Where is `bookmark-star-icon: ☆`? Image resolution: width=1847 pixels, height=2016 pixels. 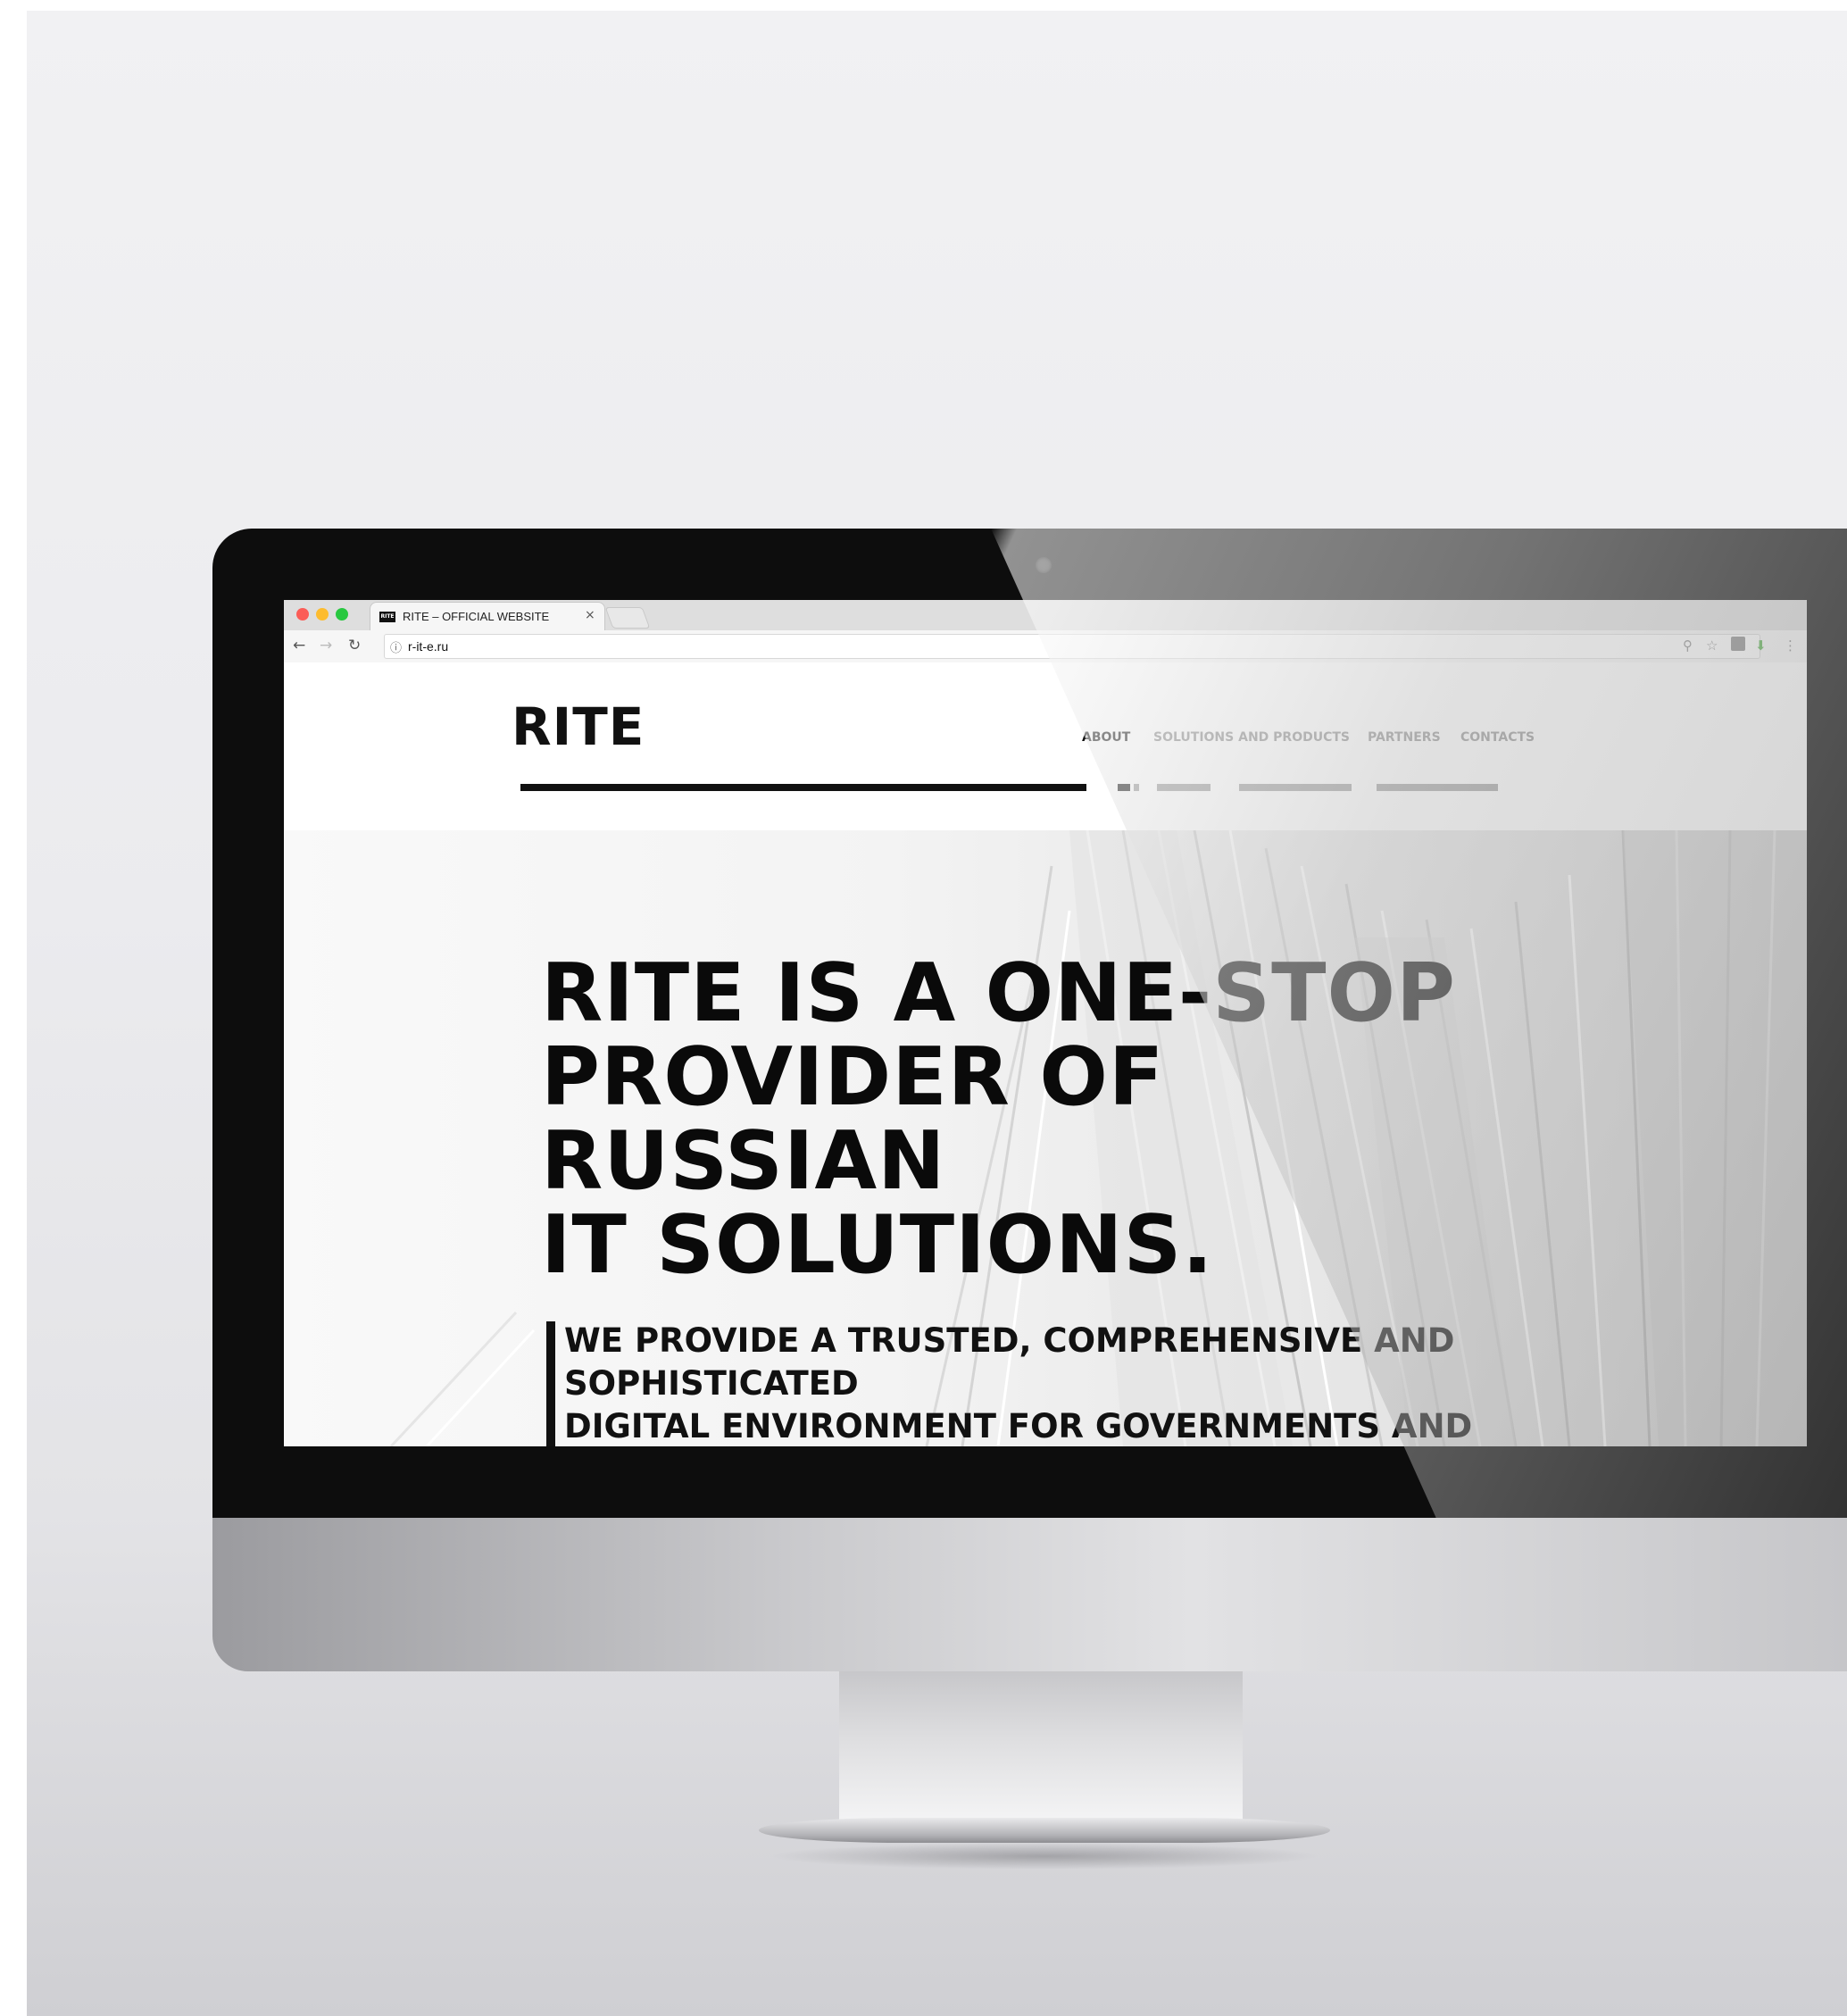
bookmark-star-icon: ☆ is located at coordinates (1712, 645).